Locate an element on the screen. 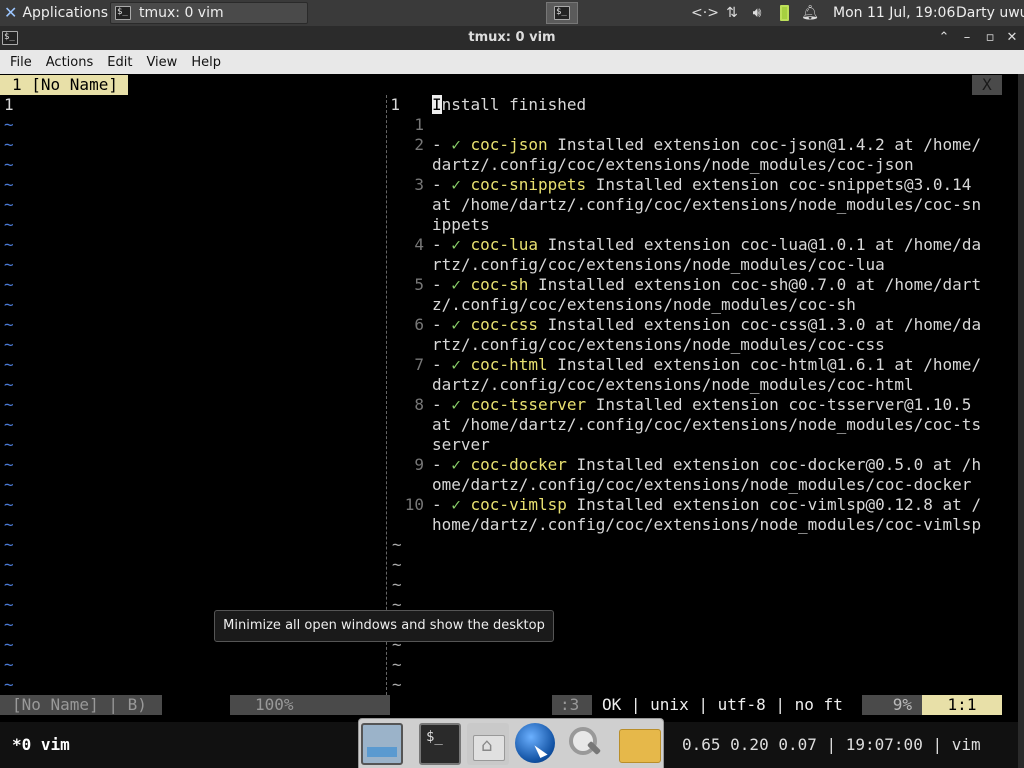 This screenshot has height=768, width=1024. statusline-scroll-percent: 9% is located at coordinates (892, 705).